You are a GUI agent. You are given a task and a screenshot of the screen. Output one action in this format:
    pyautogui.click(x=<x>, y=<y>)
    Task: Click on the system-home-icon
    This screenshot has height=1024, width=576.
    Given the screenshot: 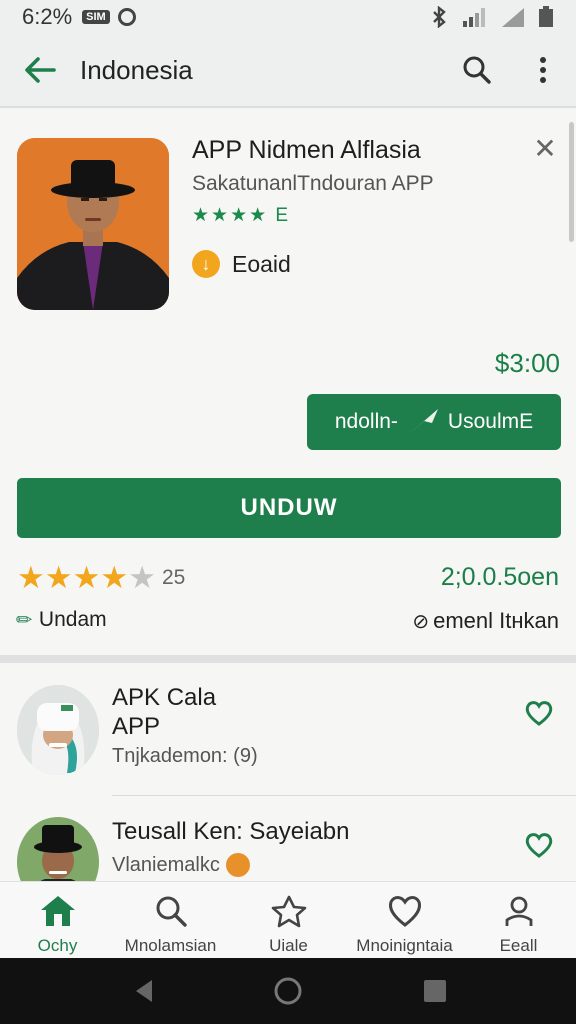 What is the action you would take?
    pyautogui.click(x=288, y=991)
    